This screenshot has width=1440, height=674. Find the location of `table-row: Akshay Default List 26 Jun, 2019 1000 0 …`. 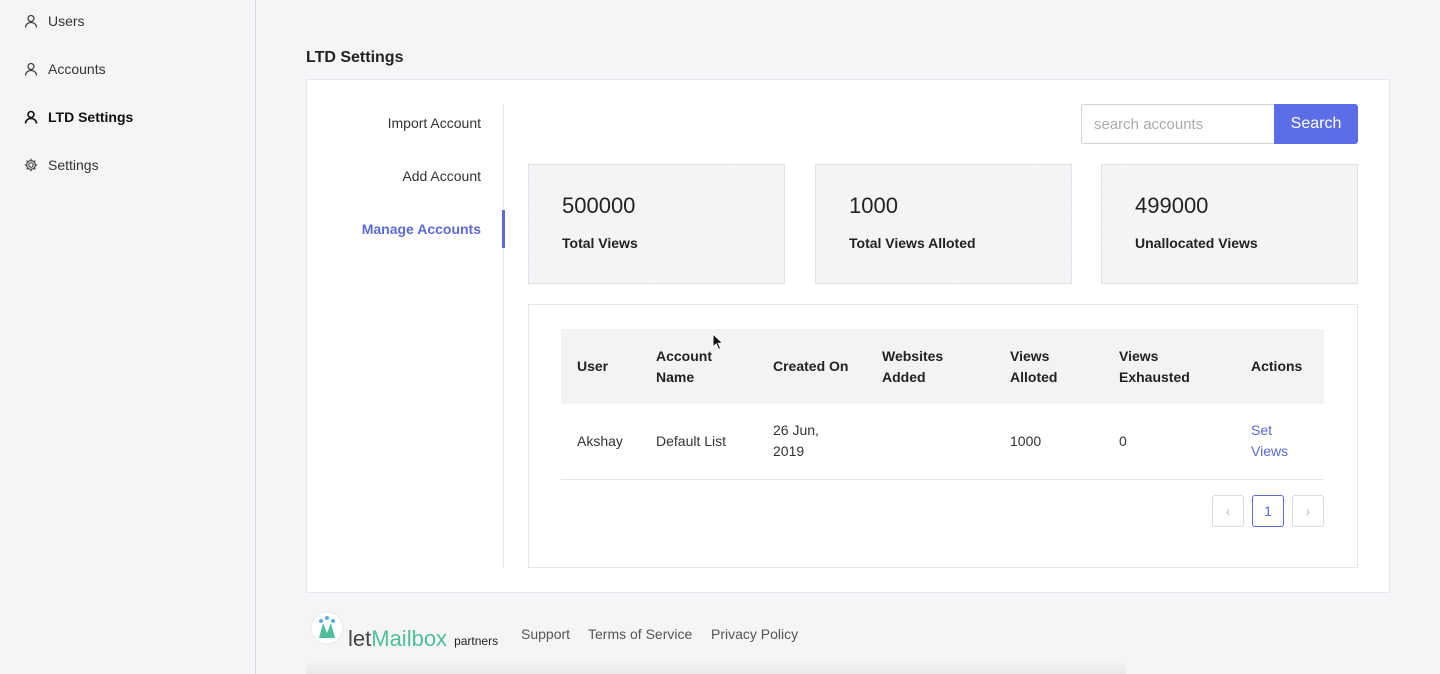

table-row: Akshay Default List 26 Jun, 2019 1000 0 … is located at coordinates (942, 442).